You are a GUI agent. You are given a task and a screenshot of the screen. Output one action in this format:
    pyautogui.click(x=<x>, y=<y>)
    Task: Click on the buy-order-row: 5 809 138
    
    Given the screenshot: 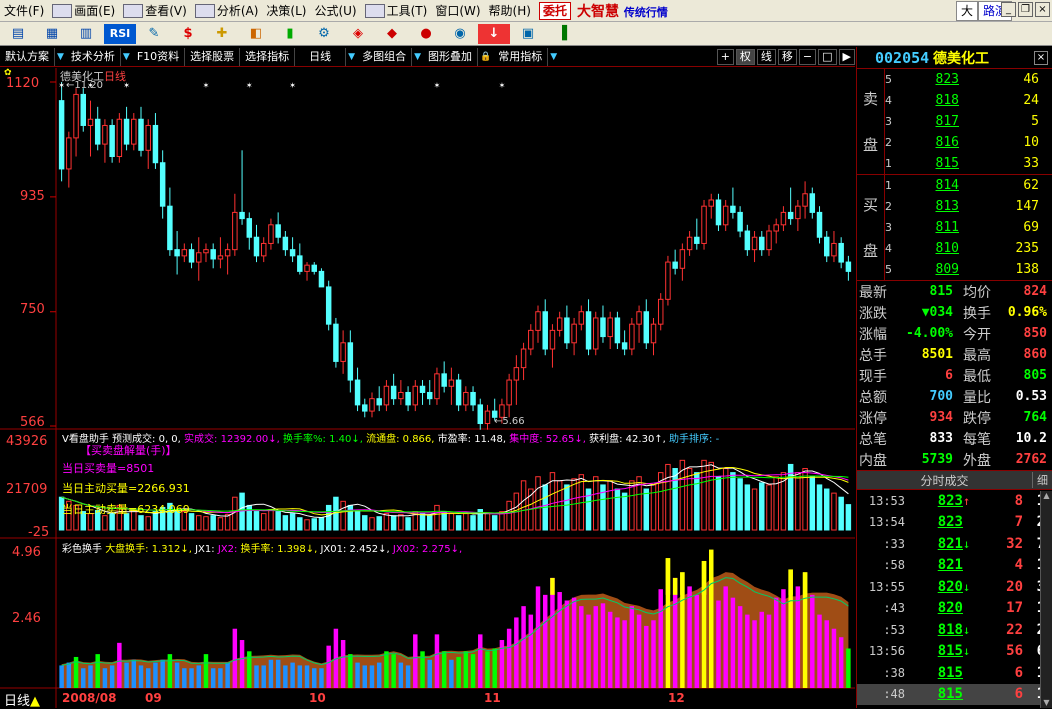 What is the action you would take?
    pyautogui.click(x=968, y=269)
    